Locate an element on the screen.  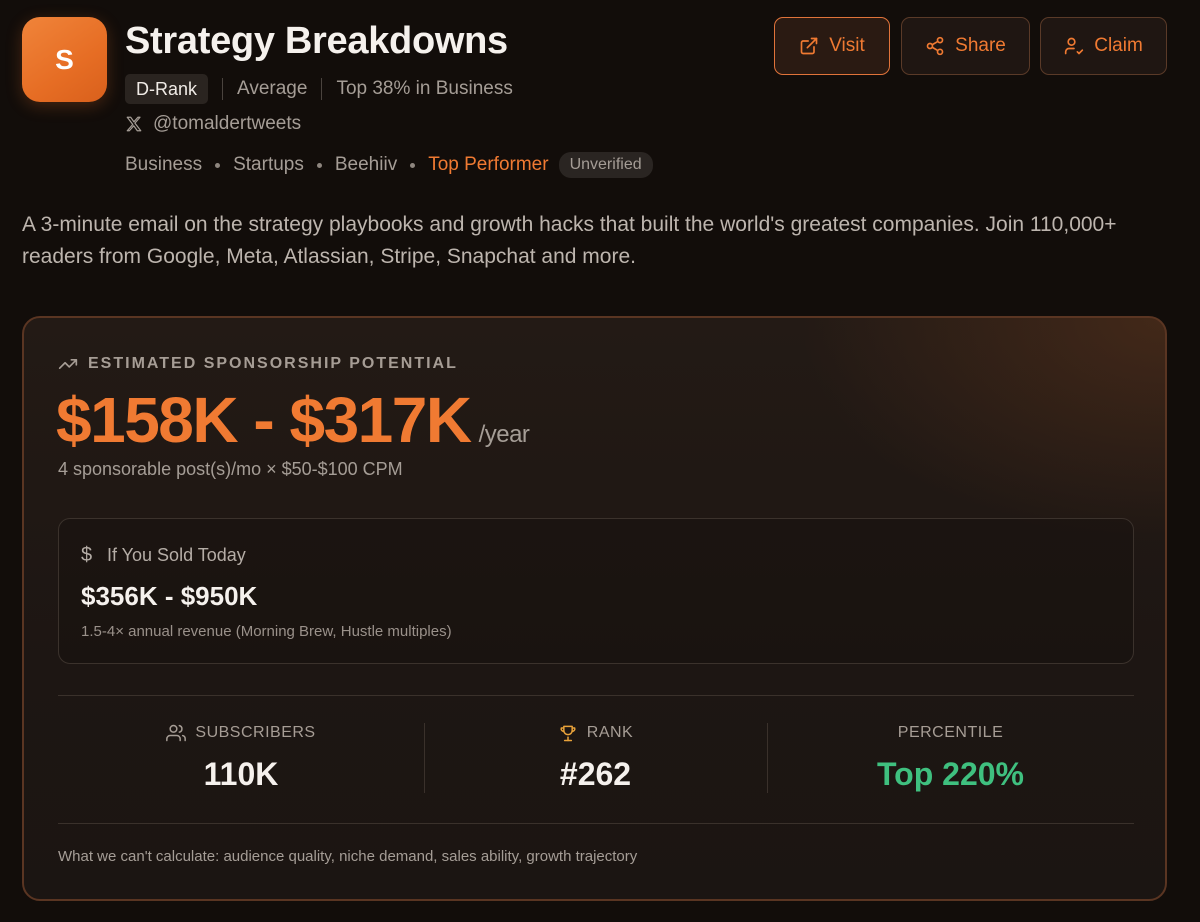
tag-top-performer: Top Performer is located at coordinates (488, 164).